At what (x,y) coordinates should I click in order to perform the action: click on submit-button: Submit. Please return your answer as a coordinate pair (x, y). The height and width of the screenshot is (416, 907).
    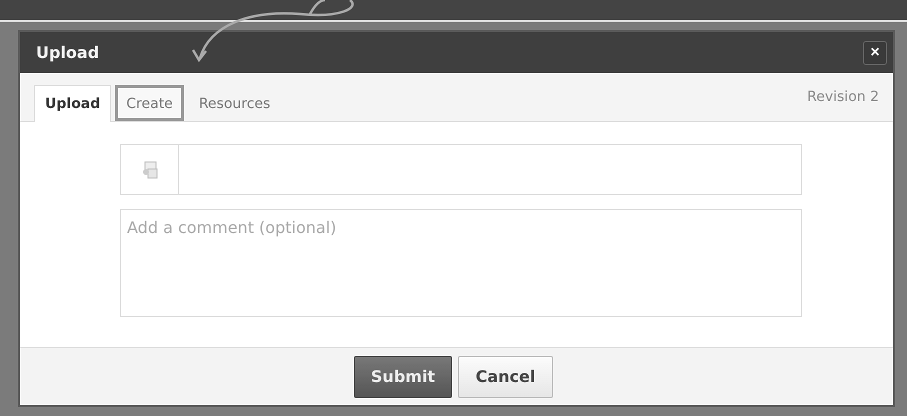
    Looking at the image, I should click on (403, 377).